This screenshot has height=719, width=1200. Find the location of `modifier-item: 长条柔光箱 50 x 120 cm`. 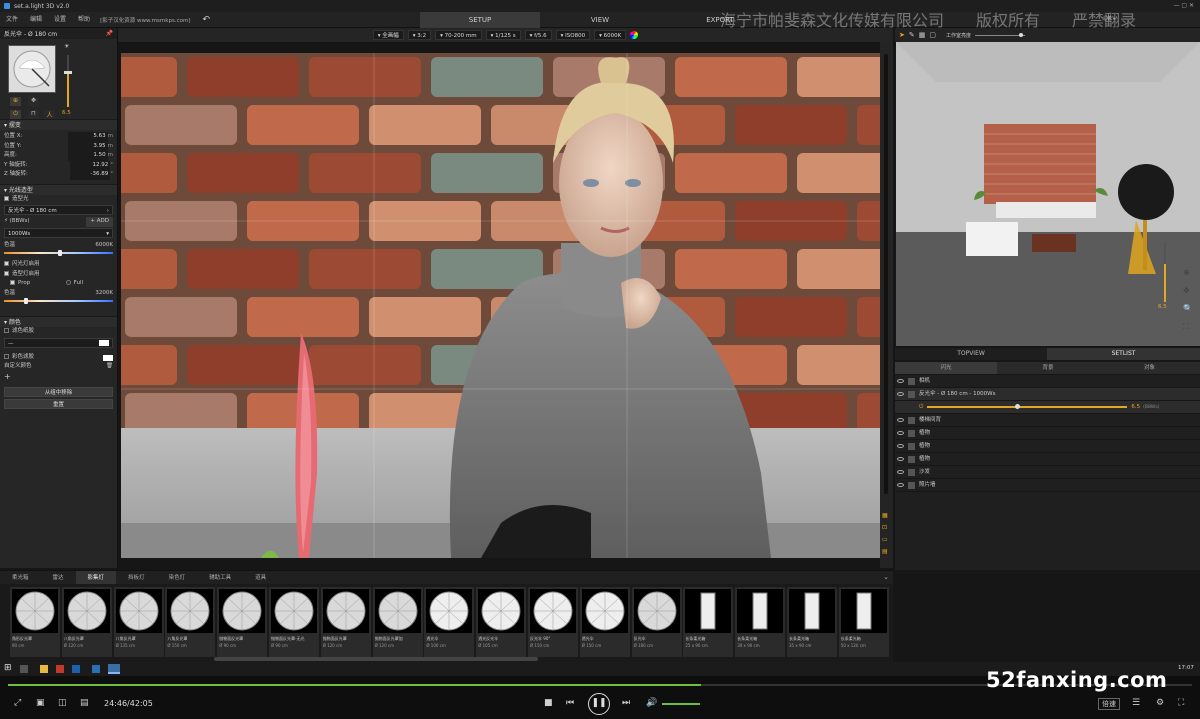

modifier-item: 长条柔光箱 50 x 120 cm is located at coordinates (863, 622).